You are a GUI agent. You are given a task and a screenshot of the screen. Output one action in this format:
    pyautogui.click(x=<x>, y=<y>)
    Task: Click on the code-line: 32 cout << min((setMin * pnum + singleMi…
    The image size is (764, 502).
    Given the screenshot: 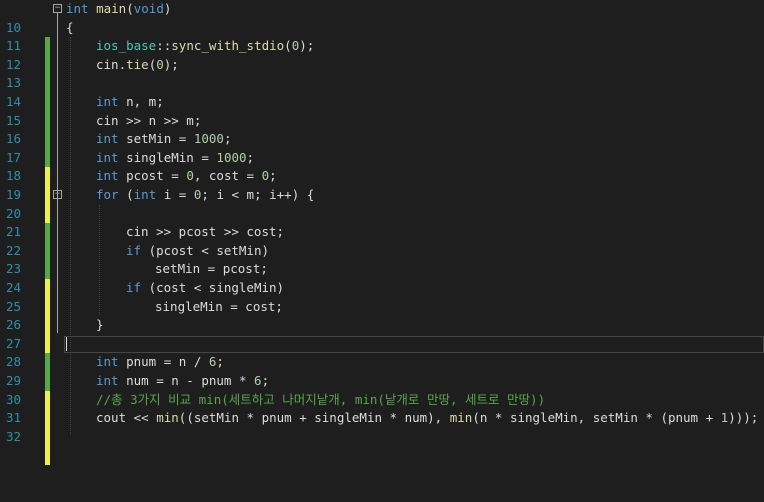 What is the action you would take?
    pyautogui.click(x=382, y=437)
    